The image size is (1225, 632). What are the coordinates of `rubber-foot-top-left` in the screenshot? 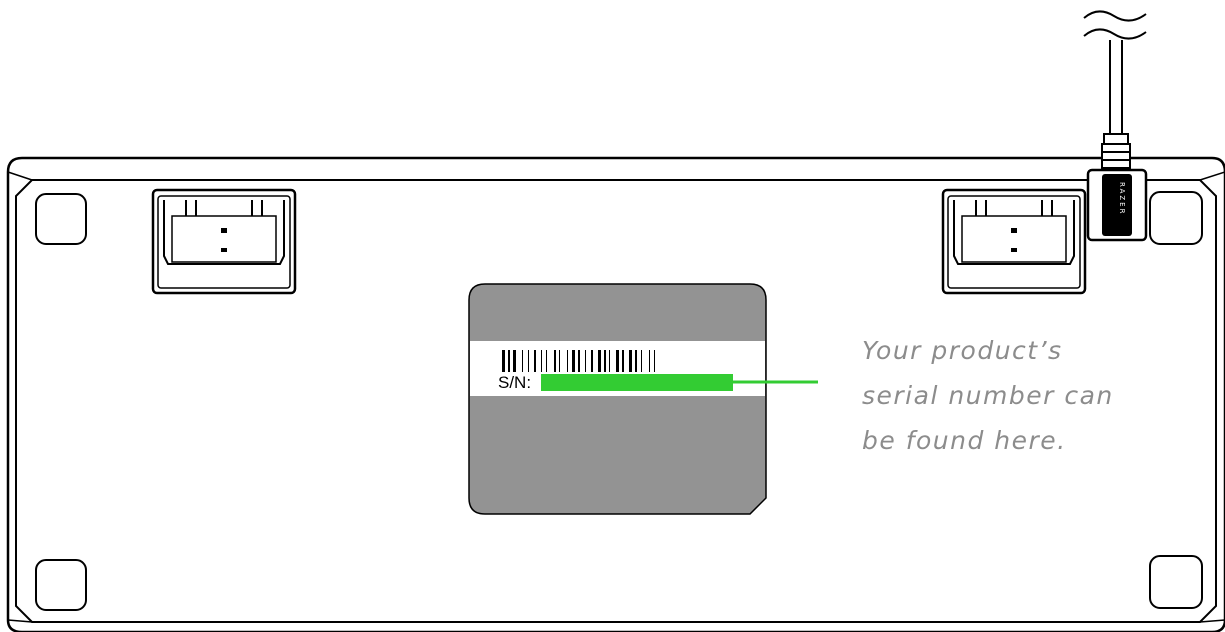 It's located at (61, 219).